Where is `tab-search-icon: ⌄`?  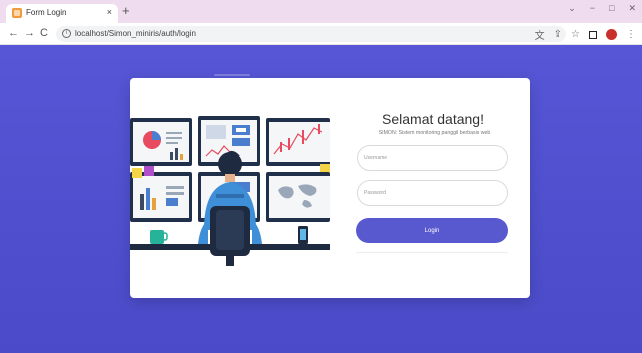
tab-search-icon: ⌄ is located at coordinates (572, 8).